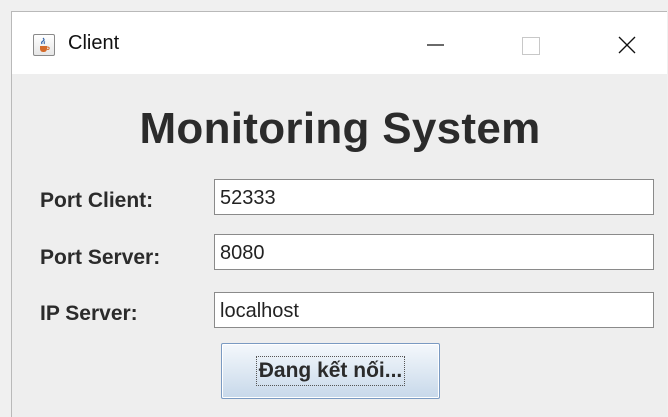 This screenshot has height=417, width=668. Describe the element at coordinates (434, 252) in the screenshot. I see `port-server-input` at that location.